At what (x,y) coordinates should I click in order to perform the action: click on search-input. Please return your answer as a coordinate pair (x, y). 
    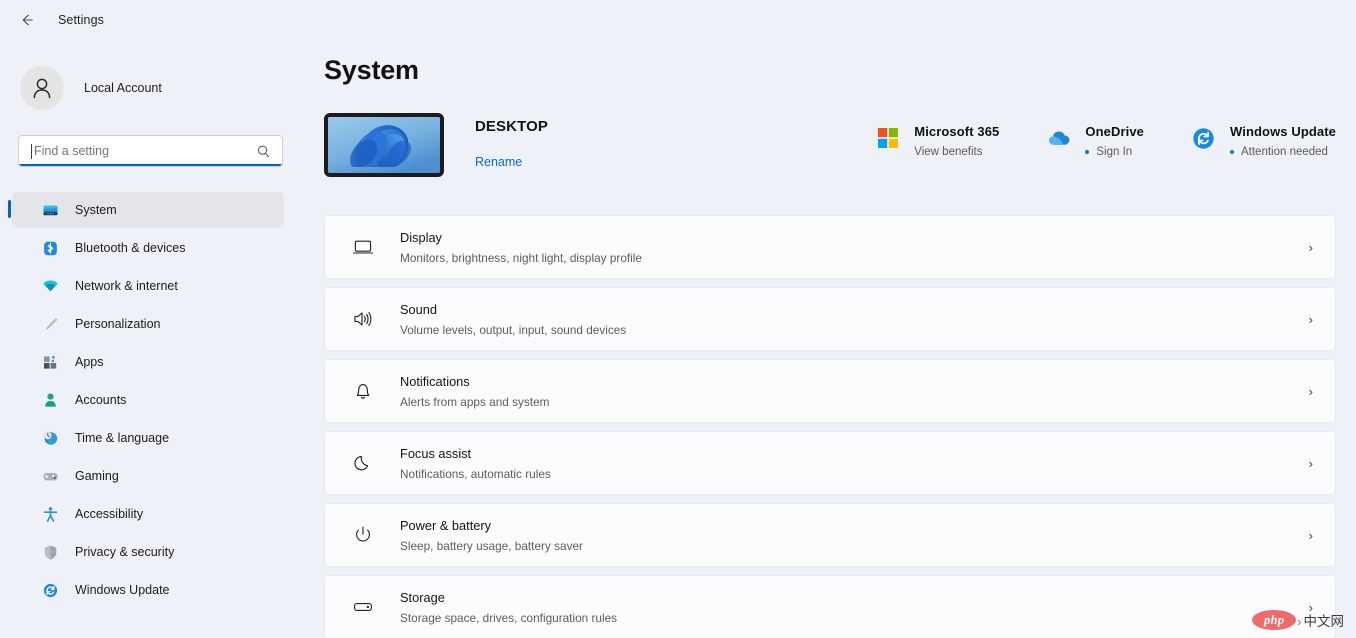
    Looking at the image, I should click on (144, 151).